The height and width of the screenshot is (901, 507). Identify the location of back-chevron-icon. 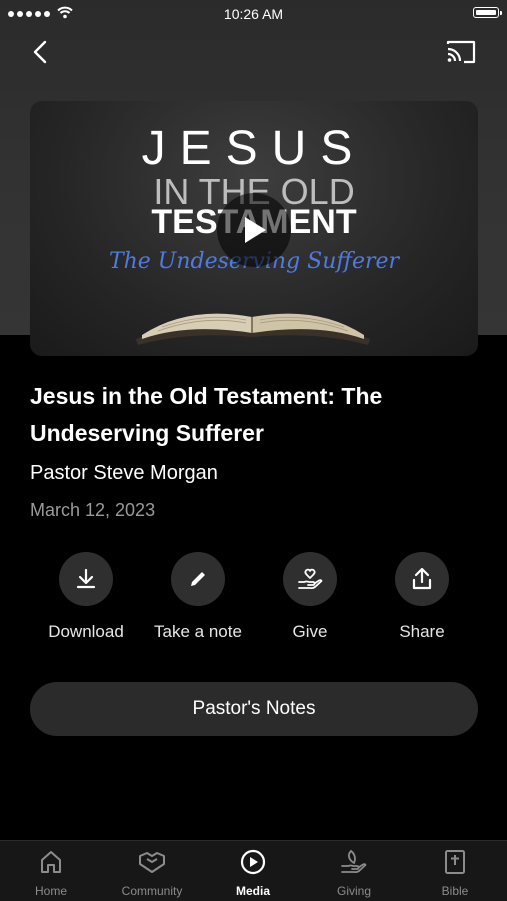
(42, 52).